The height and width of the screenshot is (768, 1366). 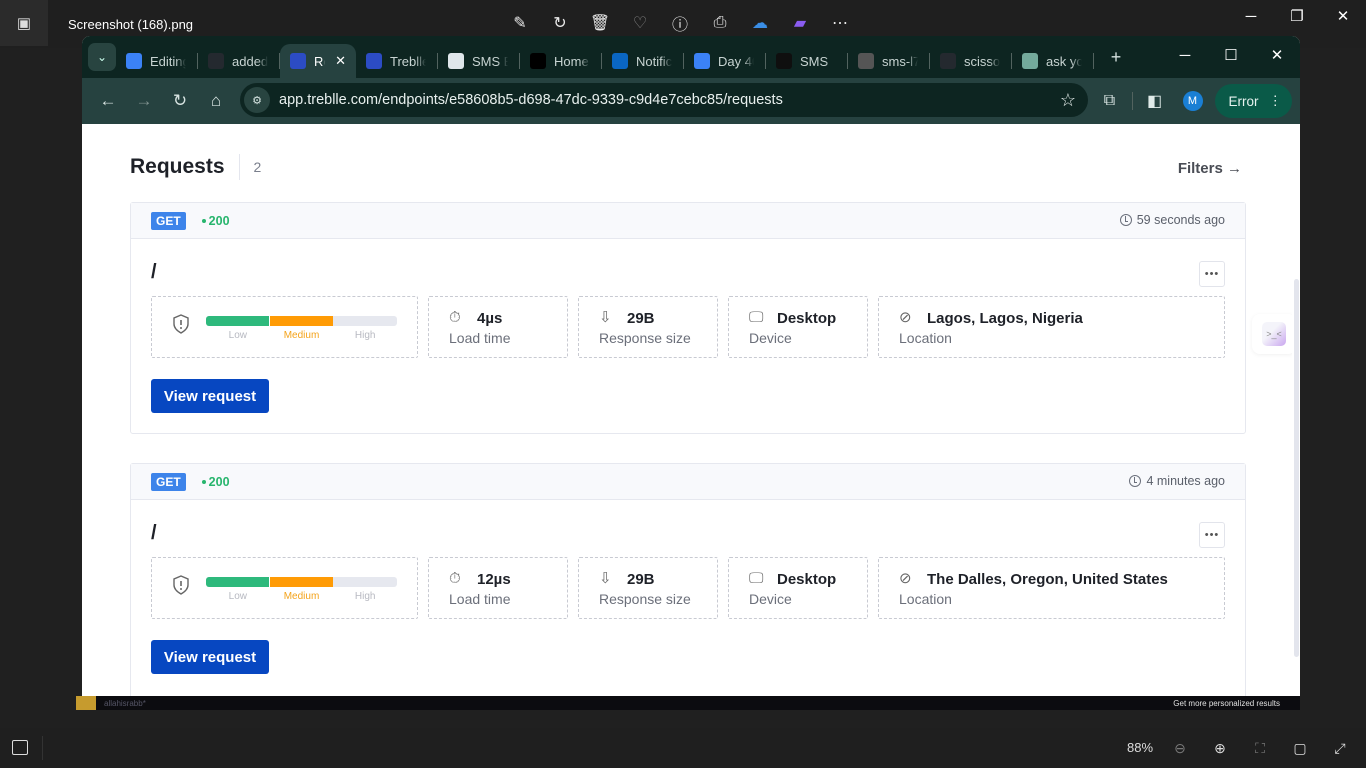 I want to click on browser-tab: sms-l7, so click(x=889, y=61).